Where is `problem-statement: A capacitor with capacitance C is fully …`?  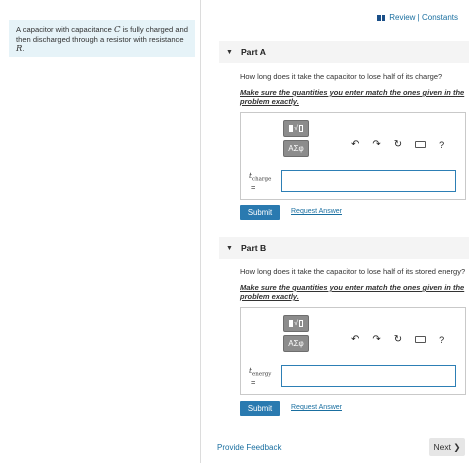 problem-statement: A capacitor with capacitance C is fully … is located at coordinates (102, 38).